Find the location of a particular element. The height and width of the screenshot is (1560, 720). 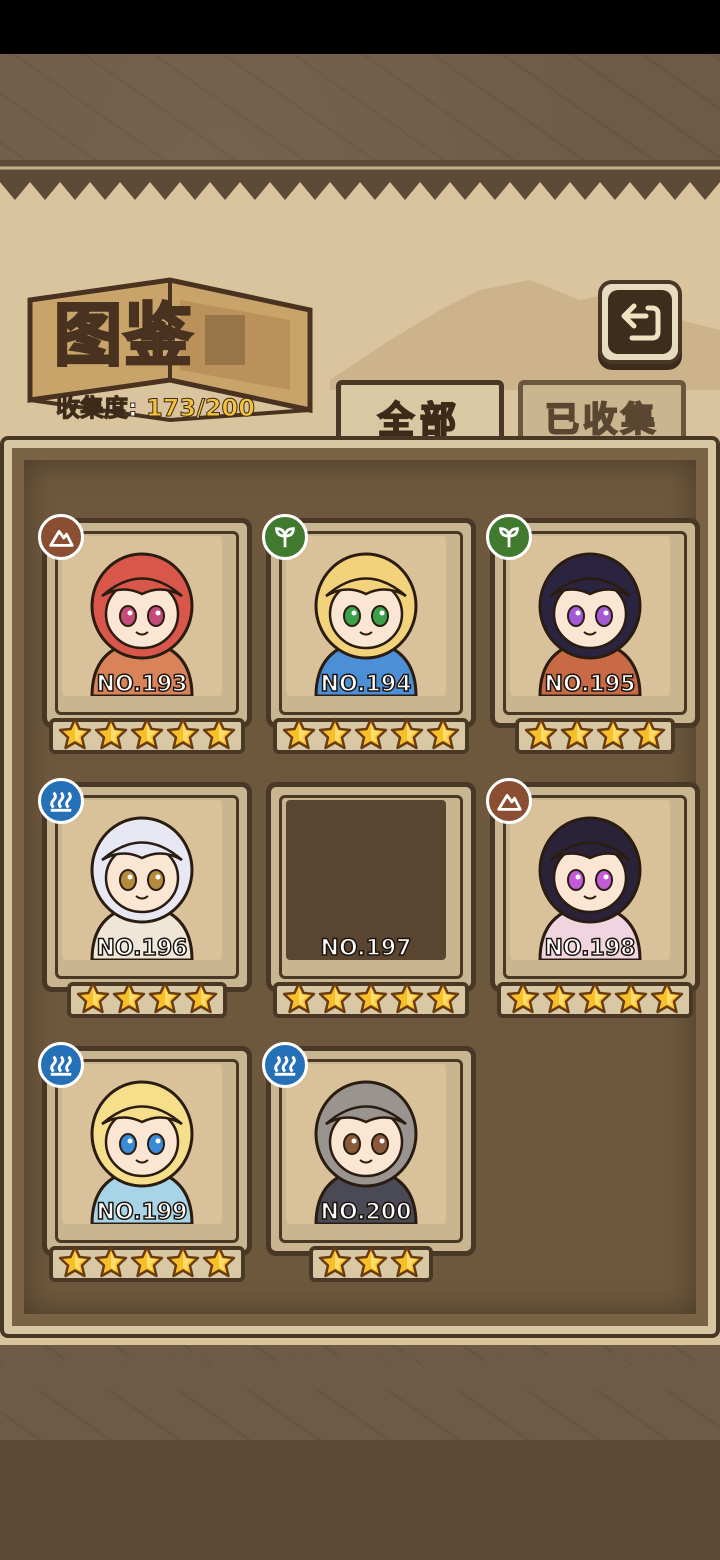

status-bar is located at coordinates (360, 27).